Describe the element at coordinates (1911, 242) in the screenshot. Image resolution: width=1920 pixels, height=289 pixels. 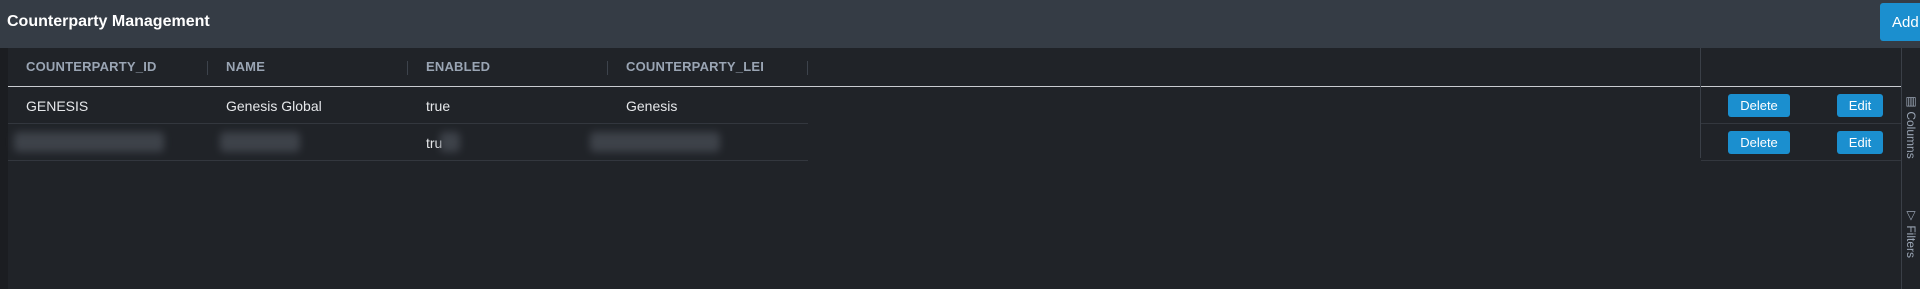
I see `filters-tab-label: Filters` at that location.